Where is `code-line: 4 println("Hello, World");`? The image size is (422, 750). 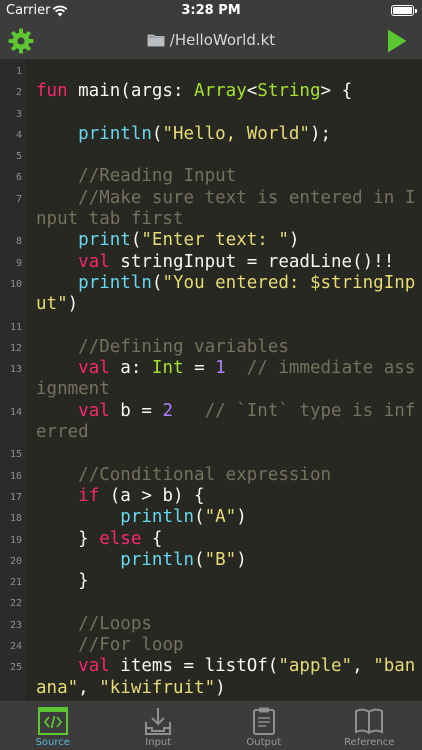
code-line: 4 println("Hello, World"); is located at coordinates (218, 134).